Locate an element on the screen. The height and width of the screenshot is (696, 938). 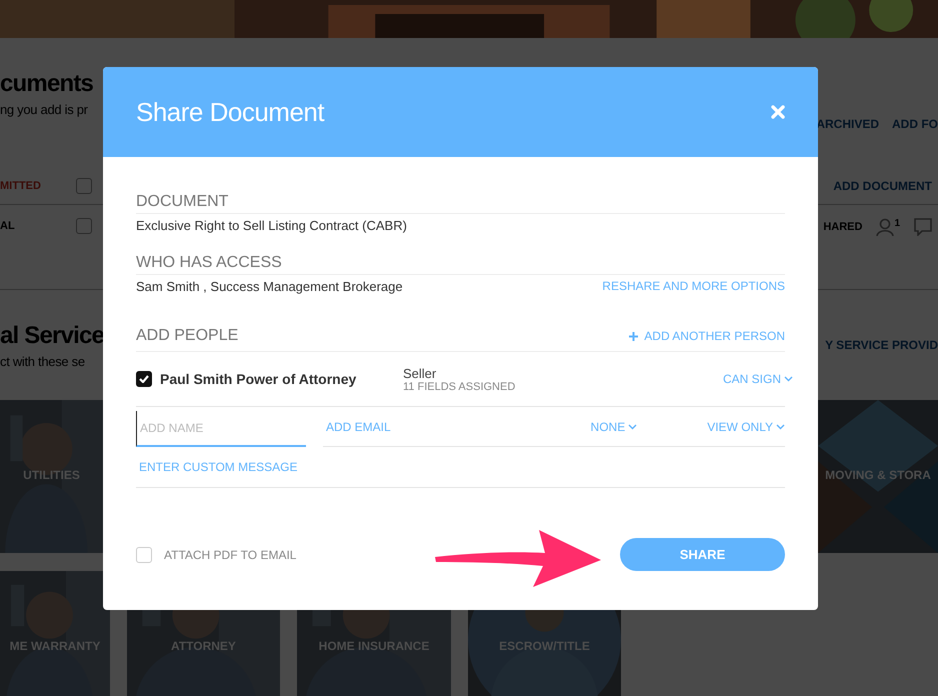
status-label: MITTED is located at coordinates (21, 186).